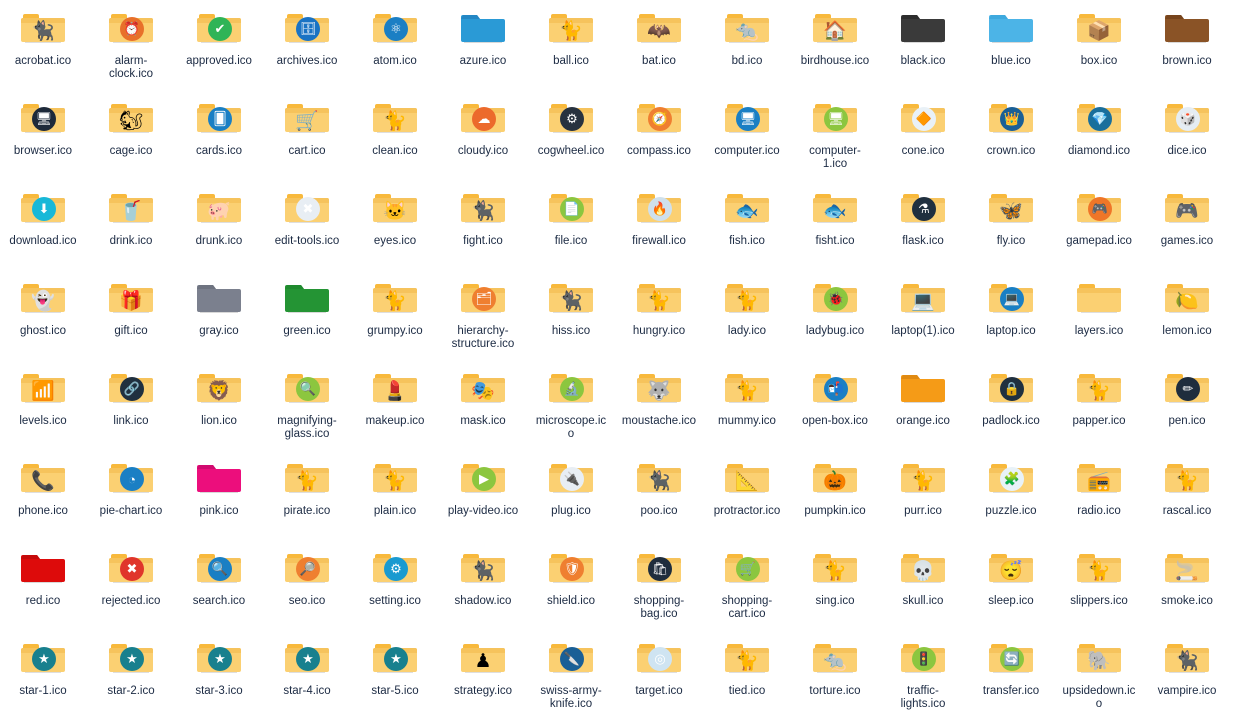 The width and height of the screenshot is (1234, 724). What do you see at coordinates (923, 658) in the screenshot?
I see `traffic-lights-icon: 🚦` at bounding box center [923, 658].